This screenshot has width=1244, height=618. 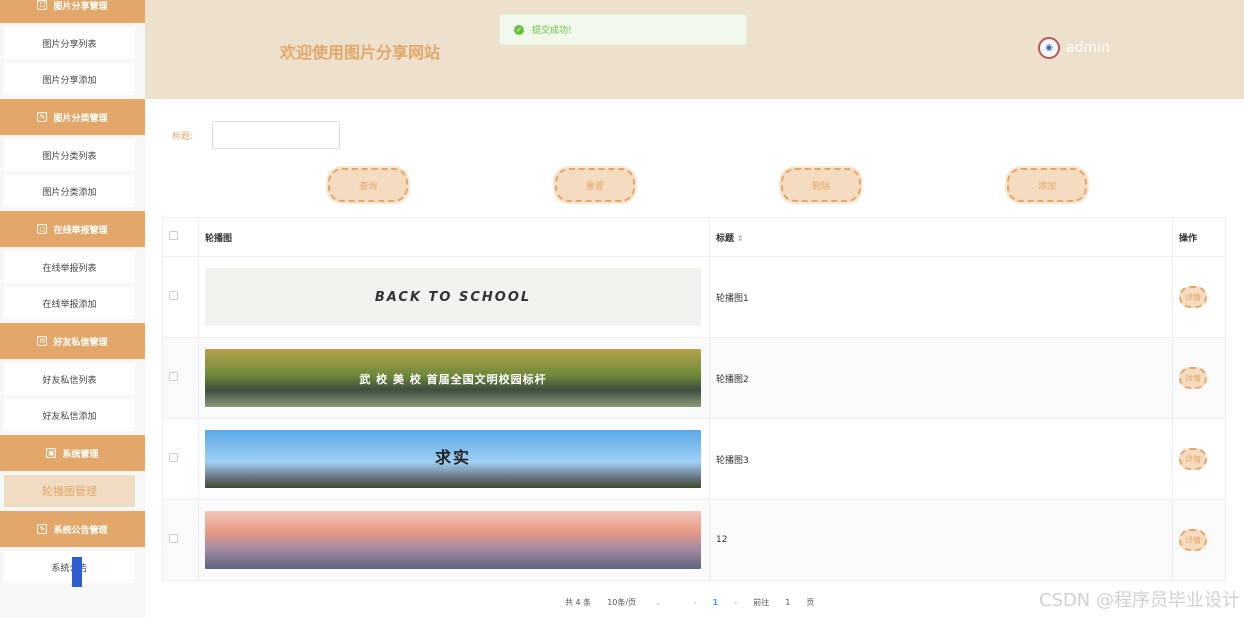 What do you see at coordinates (69, 191) in the screenshot?
I see `menu-item-category-add: 图片分类添加` at bounding box center [69, 191].